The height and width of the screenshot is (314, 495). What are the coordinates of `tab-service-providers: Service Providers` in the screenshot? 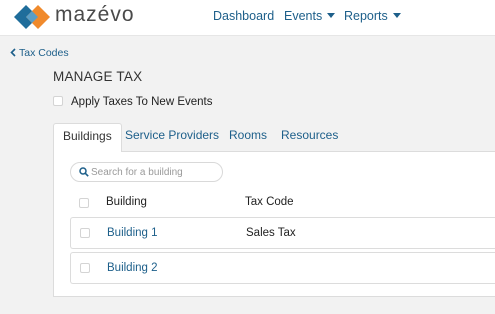 It's located at (172, 137).